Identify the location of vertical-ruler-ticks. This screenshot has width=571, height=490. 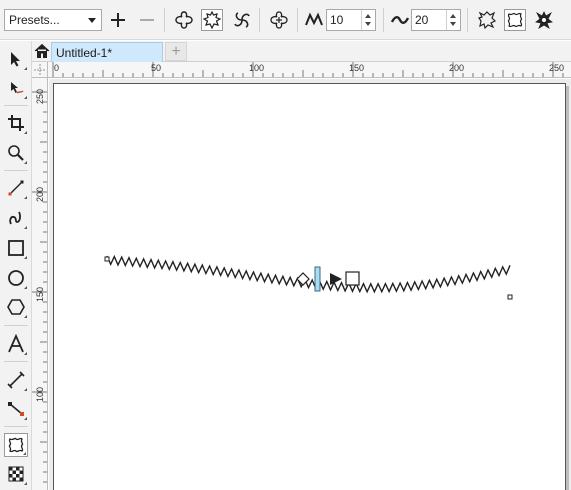
(39, 287).